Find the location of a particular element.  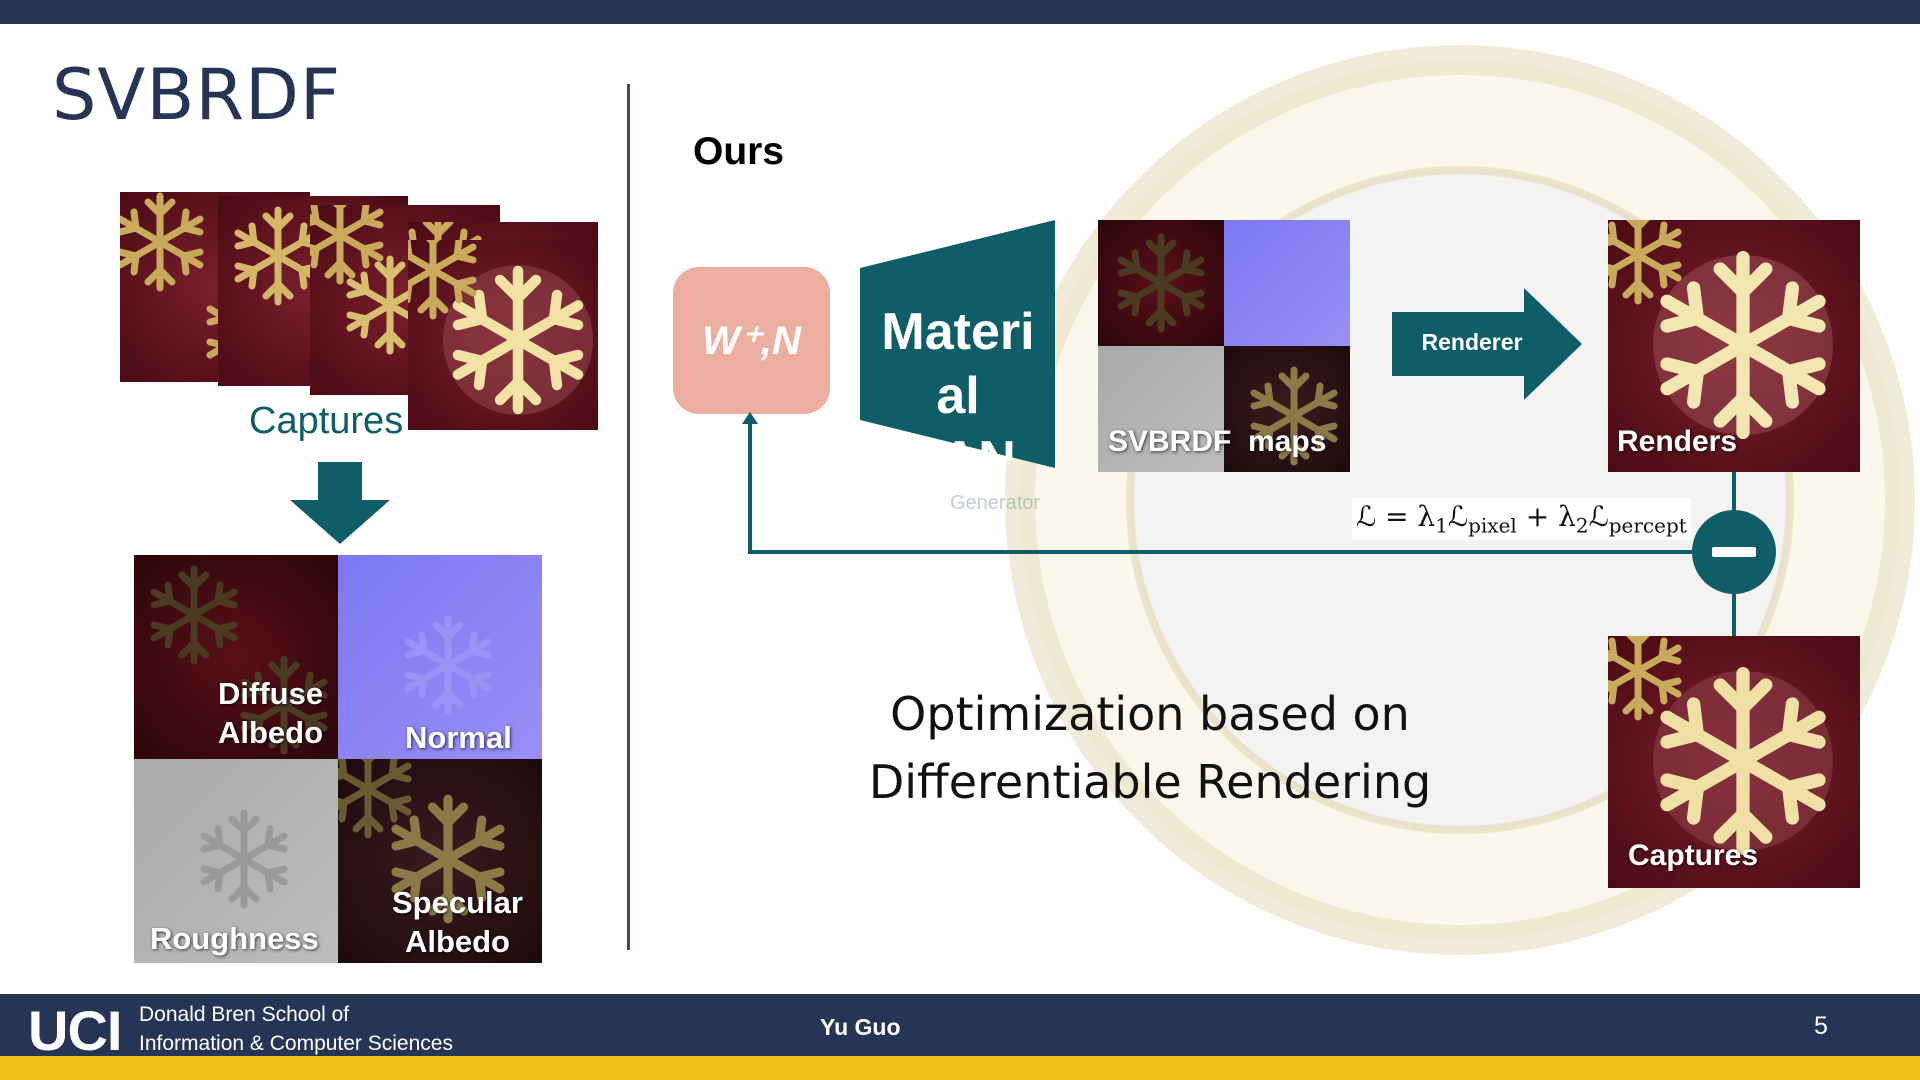

loss-term-1: ℒ is located at coordinates (1458, 516).